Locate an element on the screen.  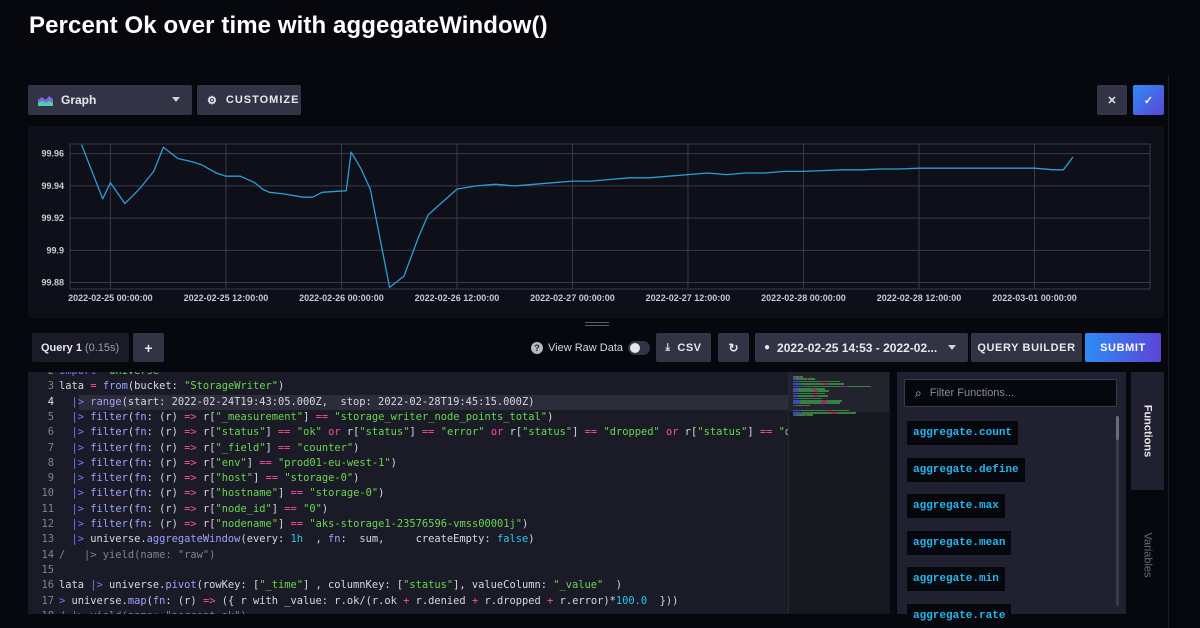
y-tick-label: 99.92 is located at coordinates (52, 218).